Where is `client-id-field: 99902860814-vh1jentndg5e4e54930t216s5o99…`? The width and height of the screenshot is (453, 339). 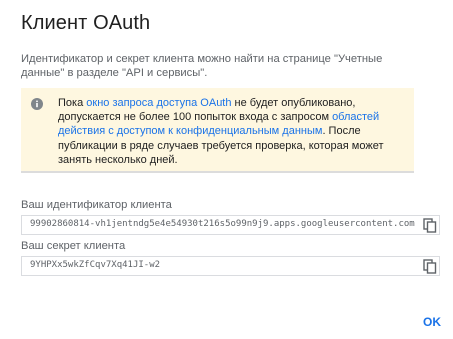 client-id-field: 99902860814-vh1jentndg5e4e54930t216s5o99… is located at coordinates (230, 225).